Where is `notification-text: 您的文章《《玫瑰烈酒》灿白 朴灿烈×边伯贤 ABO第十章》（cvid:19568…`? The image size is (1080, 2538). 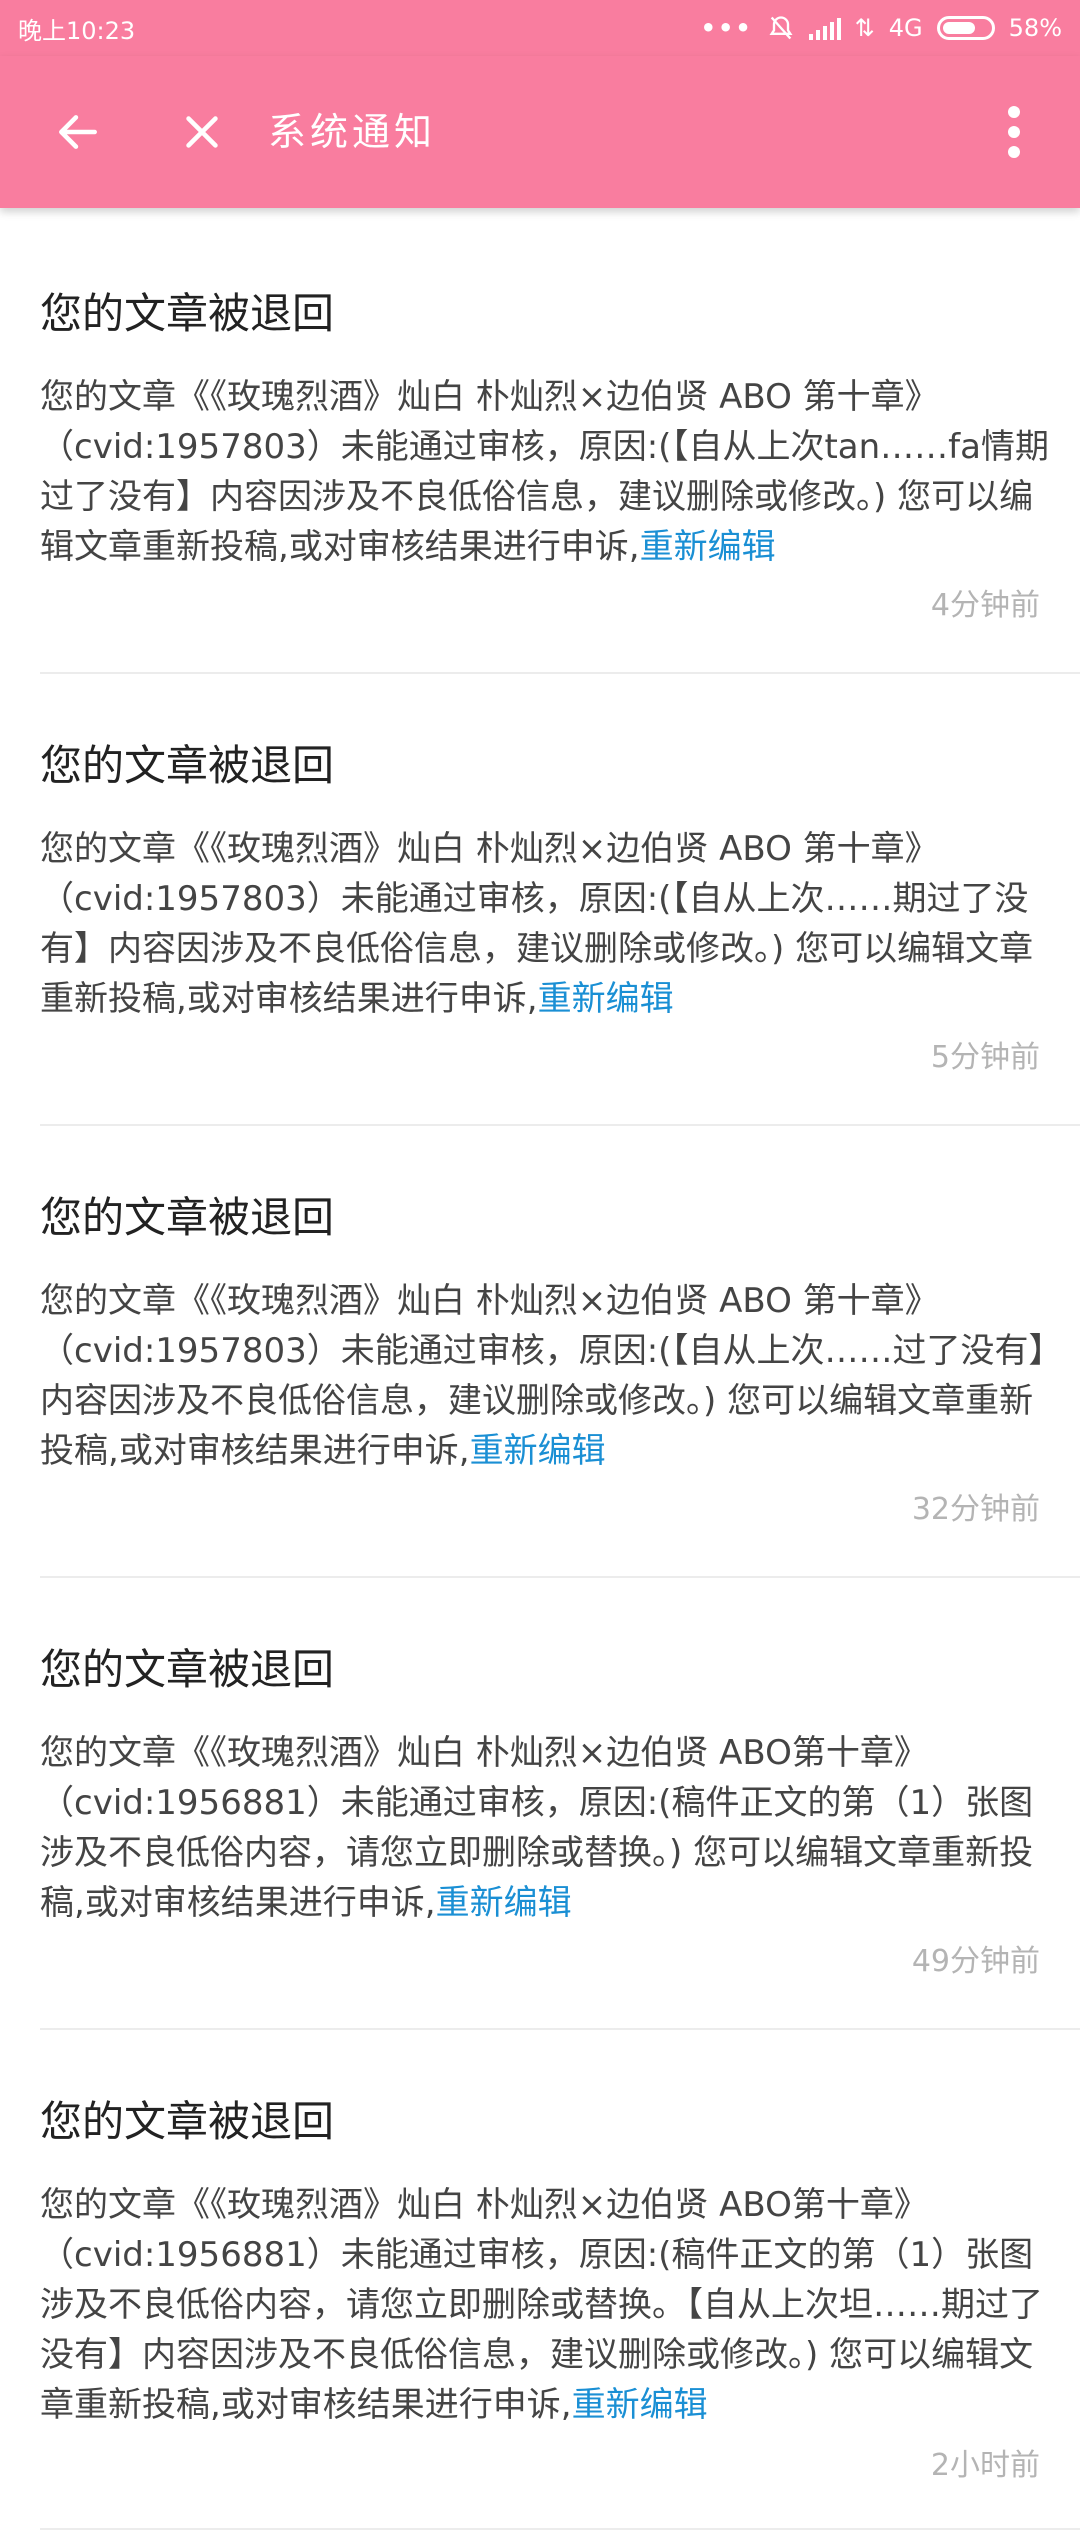
notification-text: 您的文章《《玫瑰烈酒》灿白 朴灿烈×边伯贤 ABO第十章》（cvid:19568… is located at coordinates (541, 2305).